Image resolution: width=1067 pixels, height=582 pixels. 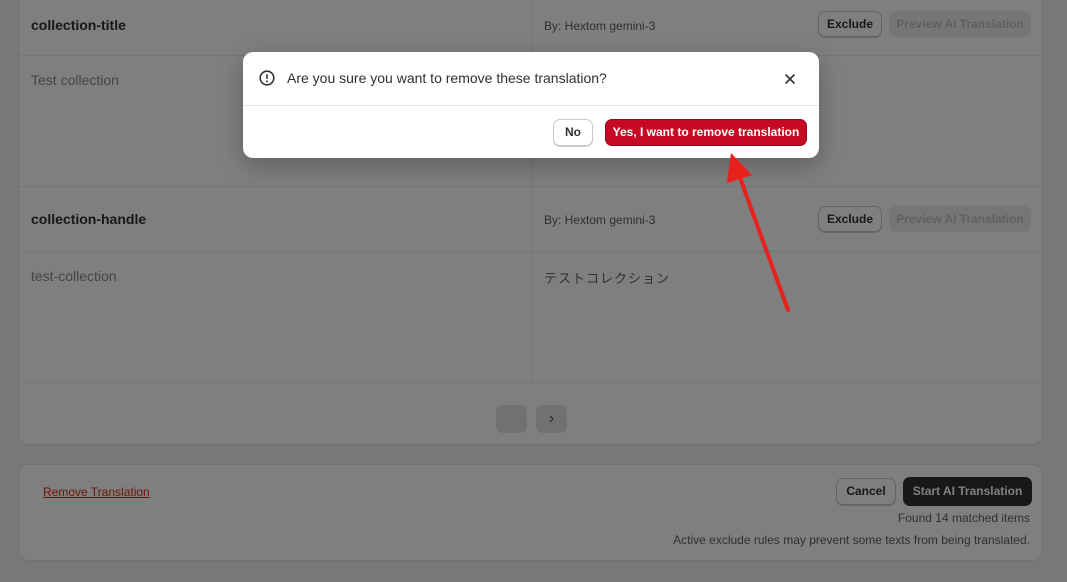 I want to click on confirm-remove-button: Yes, I want to remove translation, so click(x=706, y=132).